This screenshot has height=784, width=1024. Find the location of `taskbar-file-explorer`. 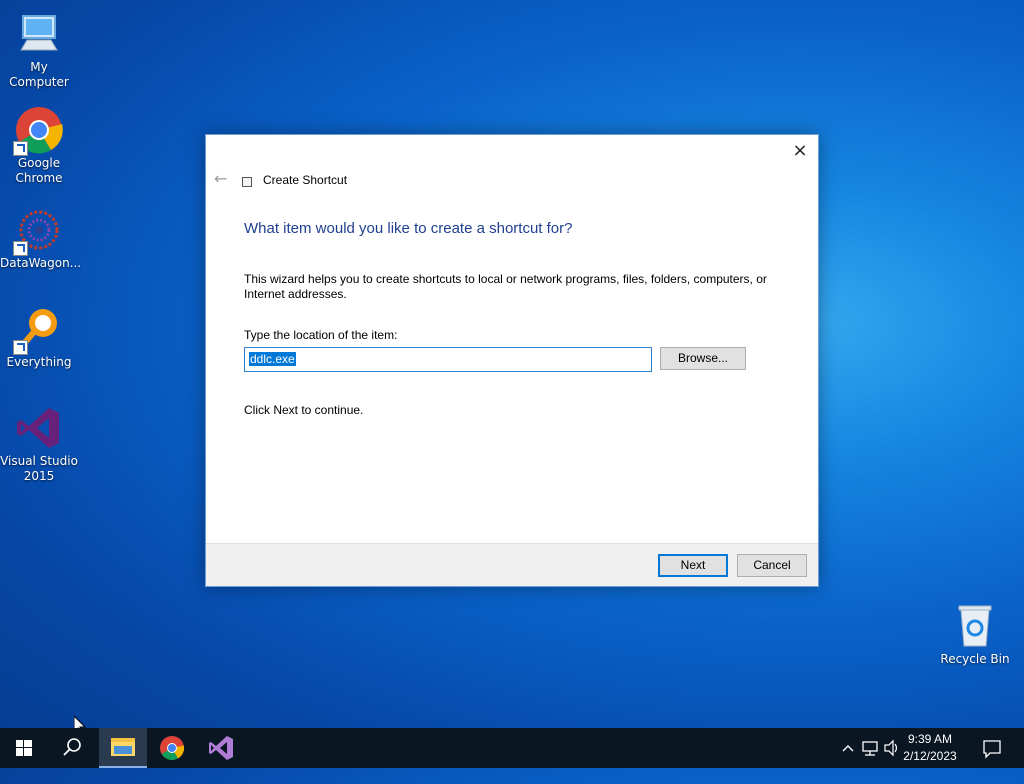

taskbar-file-explorer is located at coordinates (123, 748).